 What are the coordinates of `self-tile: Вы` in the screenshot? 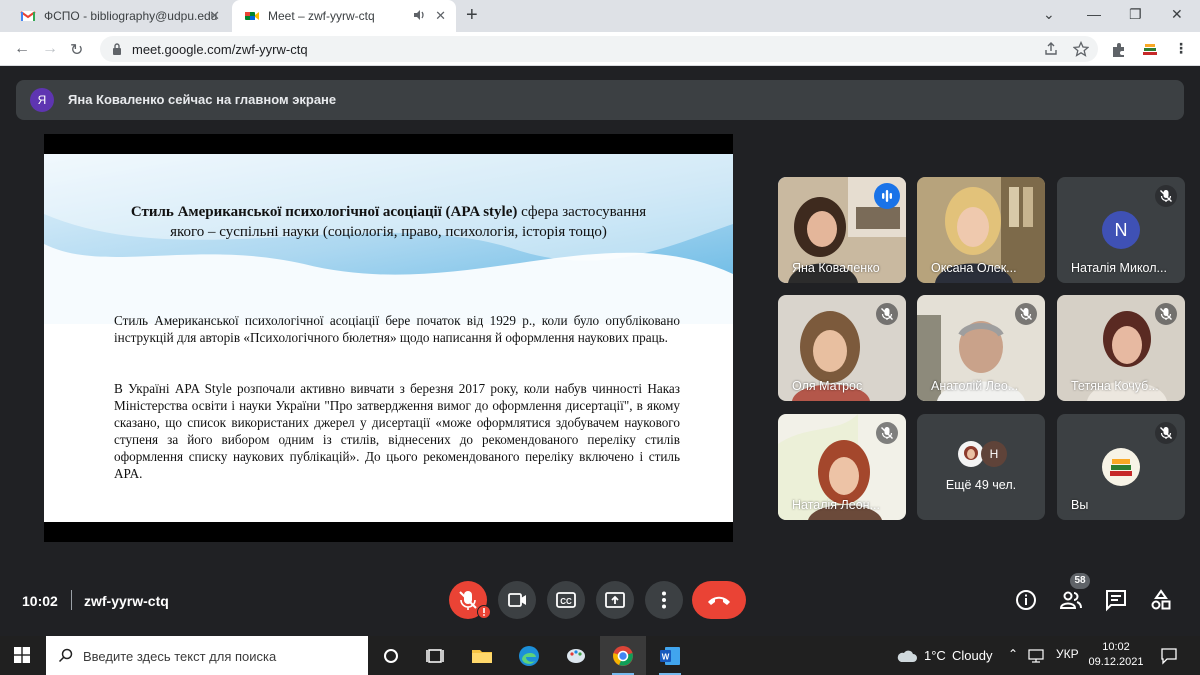 It's located at (1121, 467).